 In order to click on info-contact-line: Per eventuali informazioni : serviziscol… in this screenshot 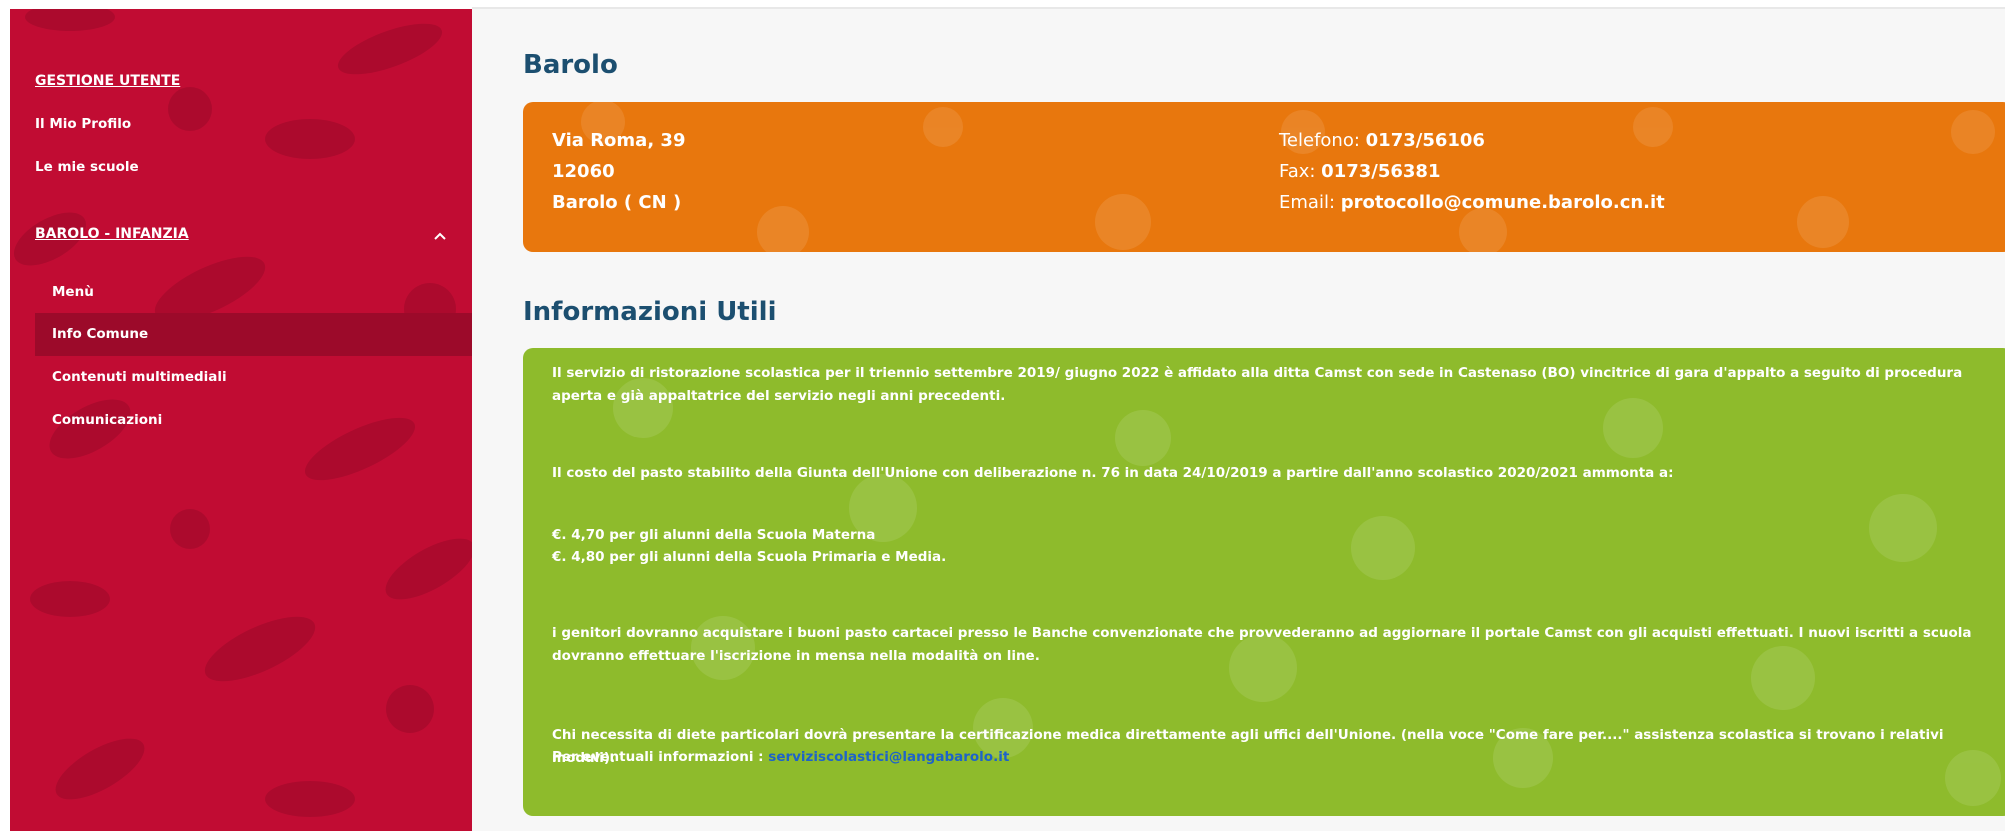, I will do `click(1274, 757)`.